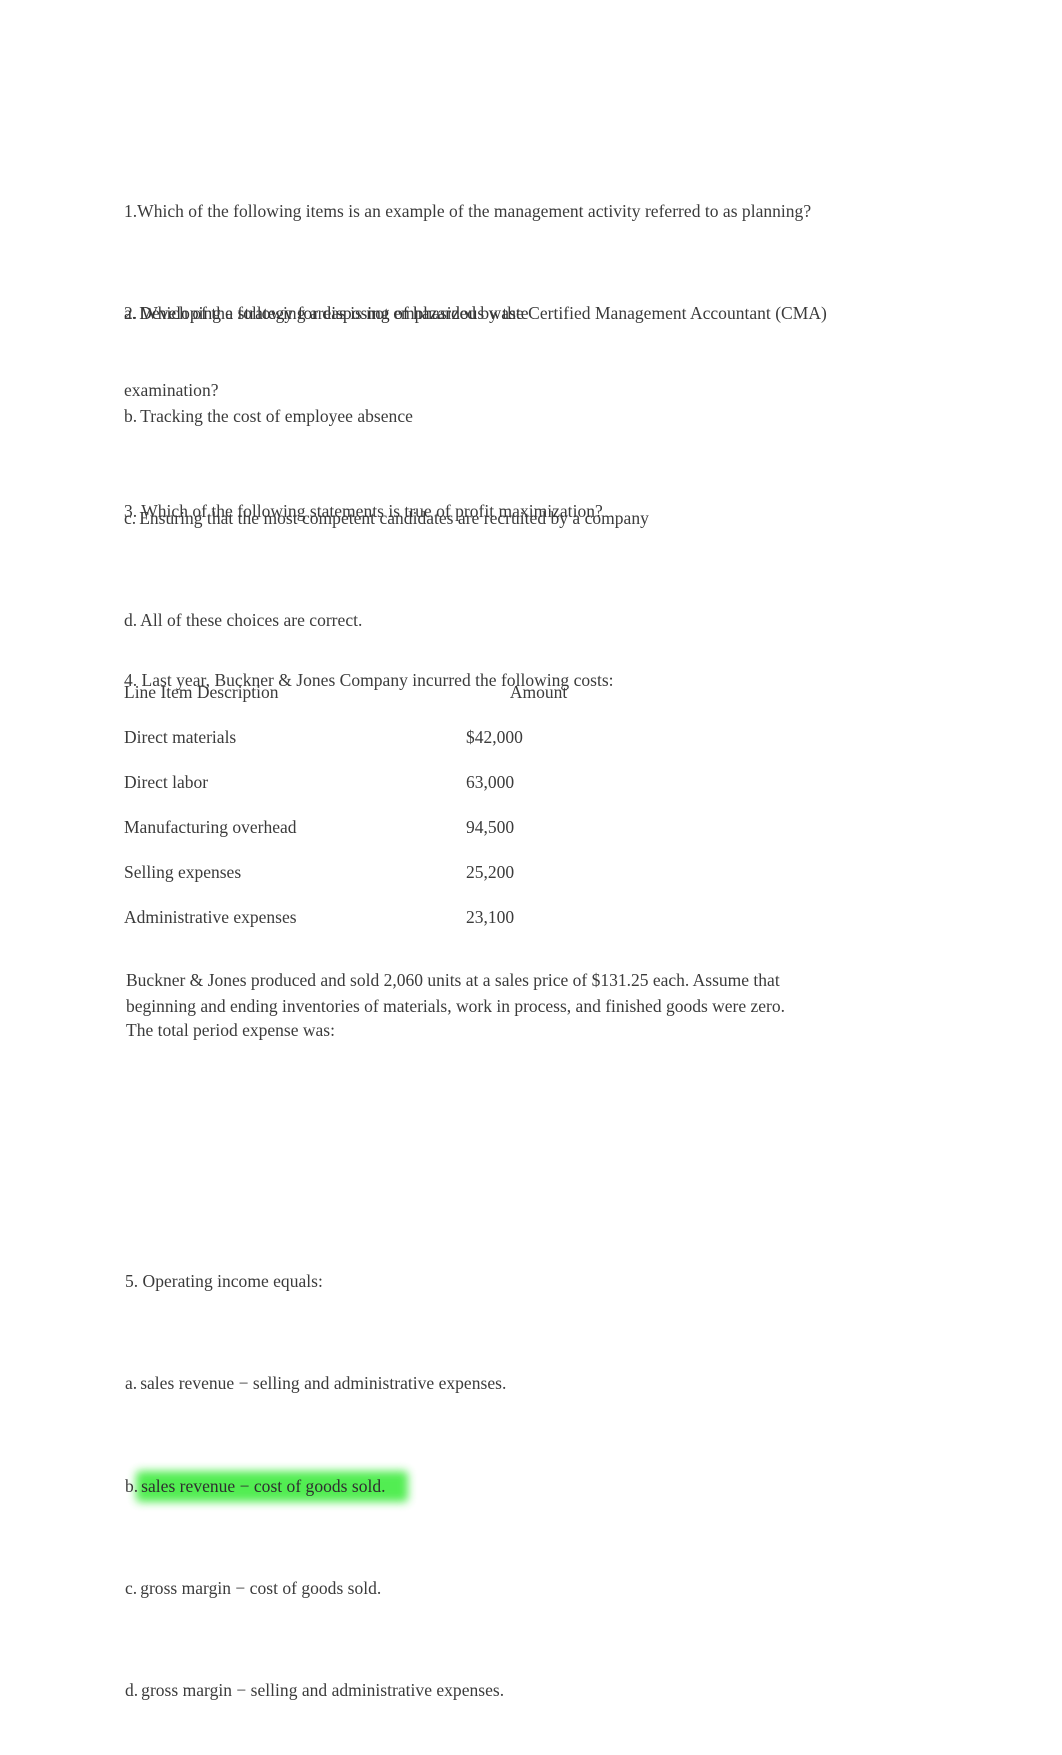  What do you see at coordinates (375, 748) in the screenshot?
I see `table-row: Direct materials $42,000` at bounding box center [375, 748].